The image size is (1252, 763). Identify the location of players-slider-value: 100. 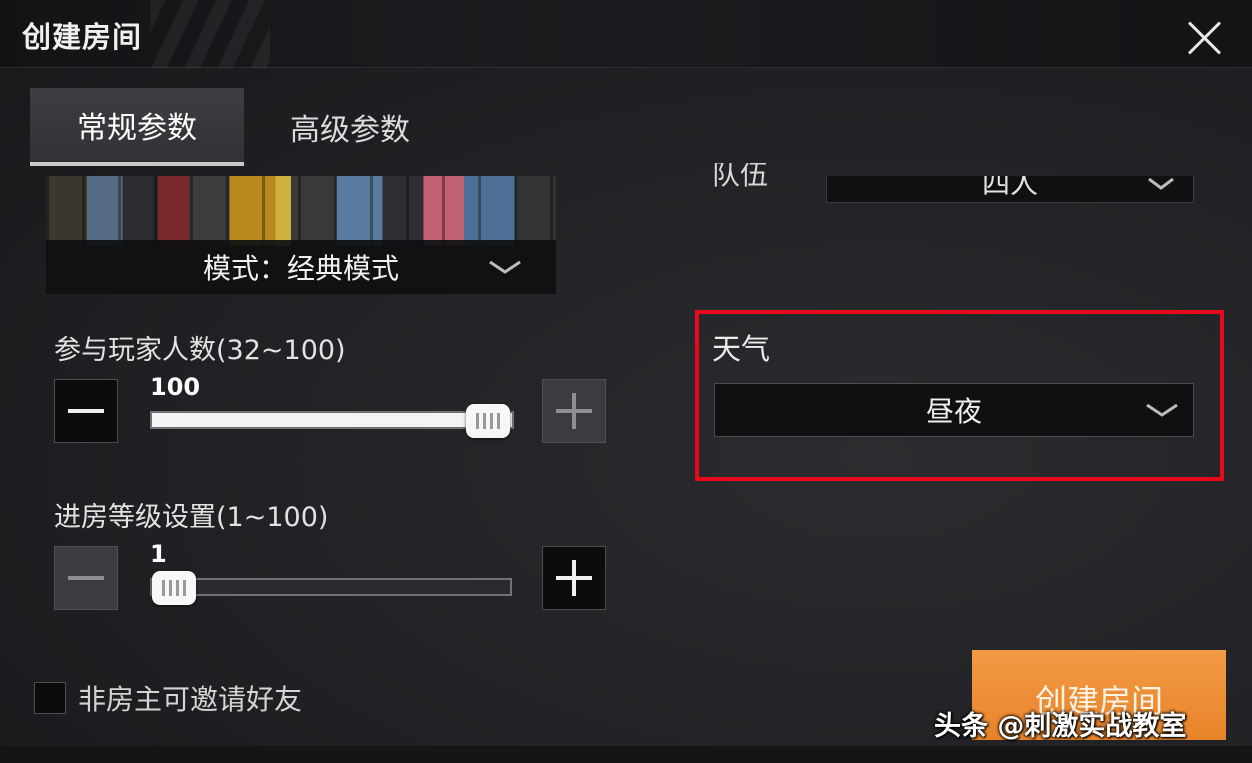
(175, 387).